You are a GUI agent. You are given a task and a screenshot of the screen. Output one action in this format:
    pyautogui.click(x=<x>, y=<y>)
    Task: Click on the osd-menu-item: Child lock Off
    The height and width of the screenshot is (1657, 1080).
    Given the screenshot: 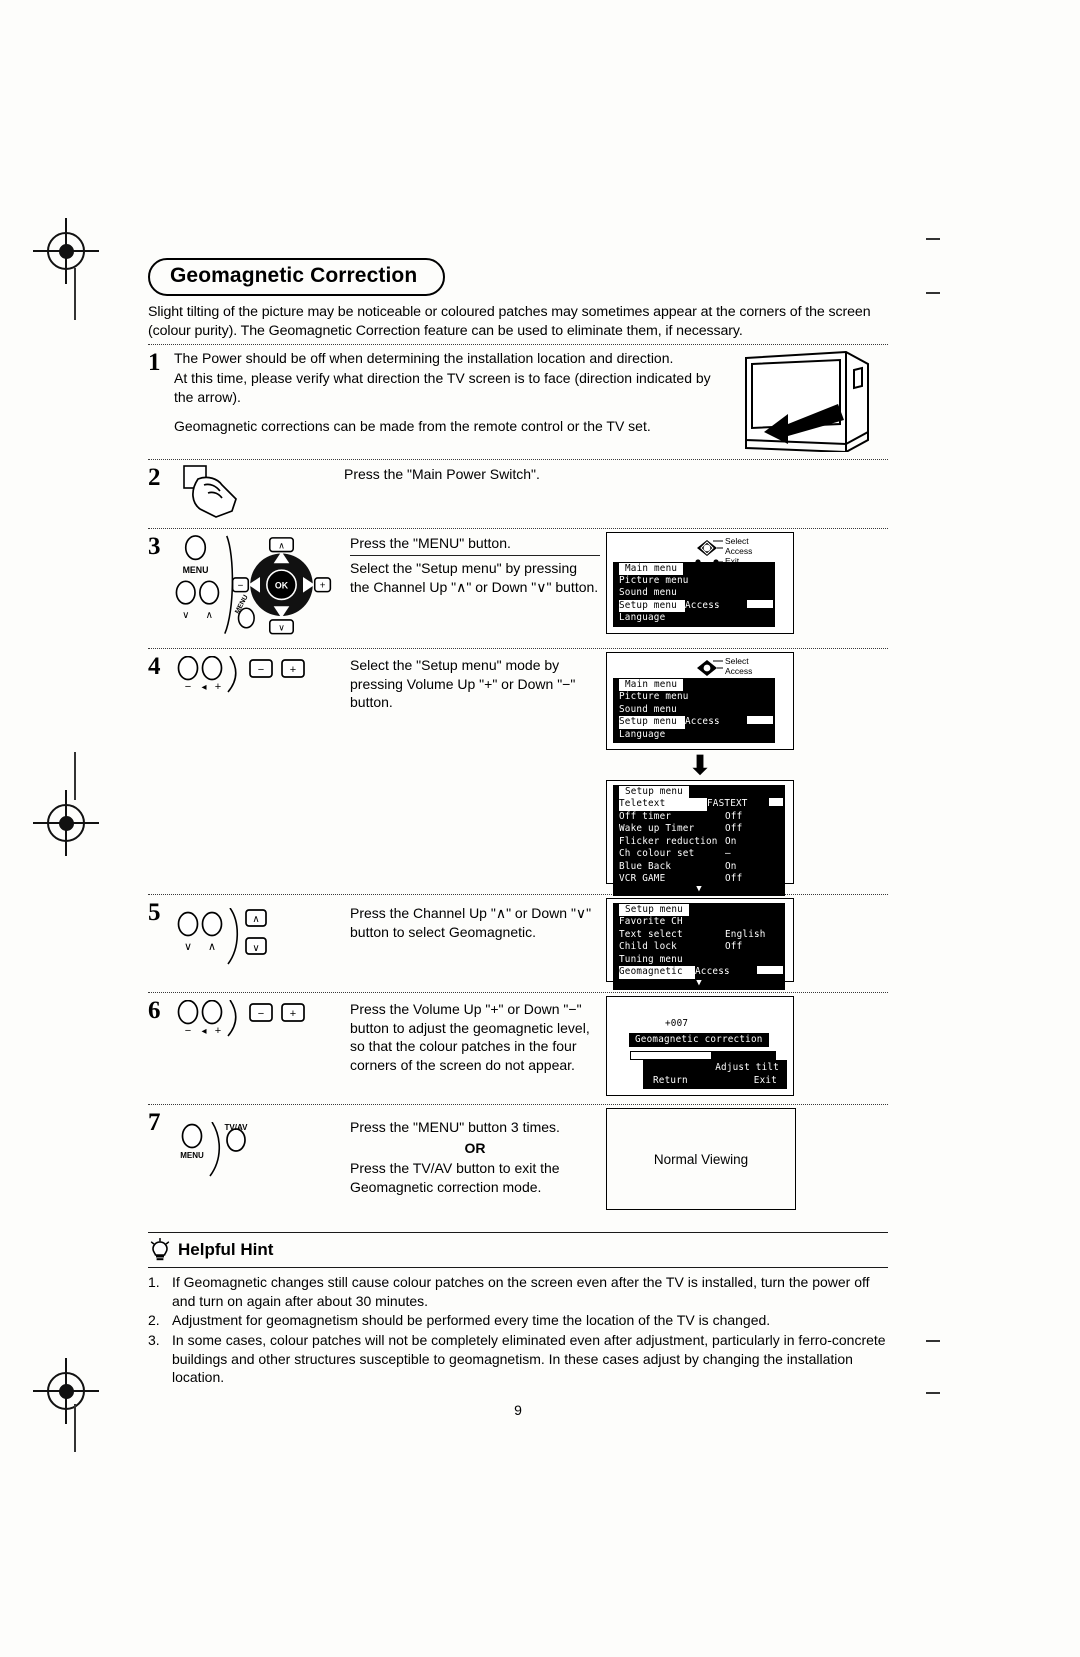 What is the action you would take?
    pyautogui.click(x=699, y=947)
    